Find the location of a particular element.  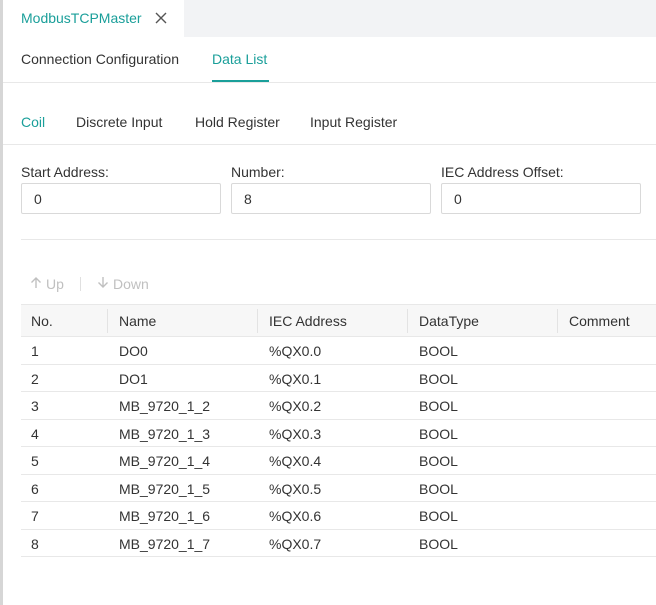

tab-coil: Coil is located at coordinates (33, 122).